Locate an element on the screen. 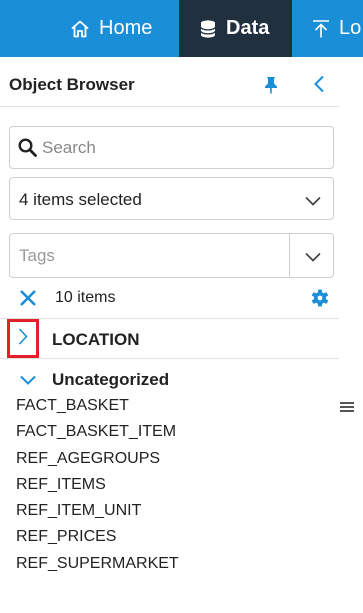  group-location: LOCATION is located at coordinates (169, 339).